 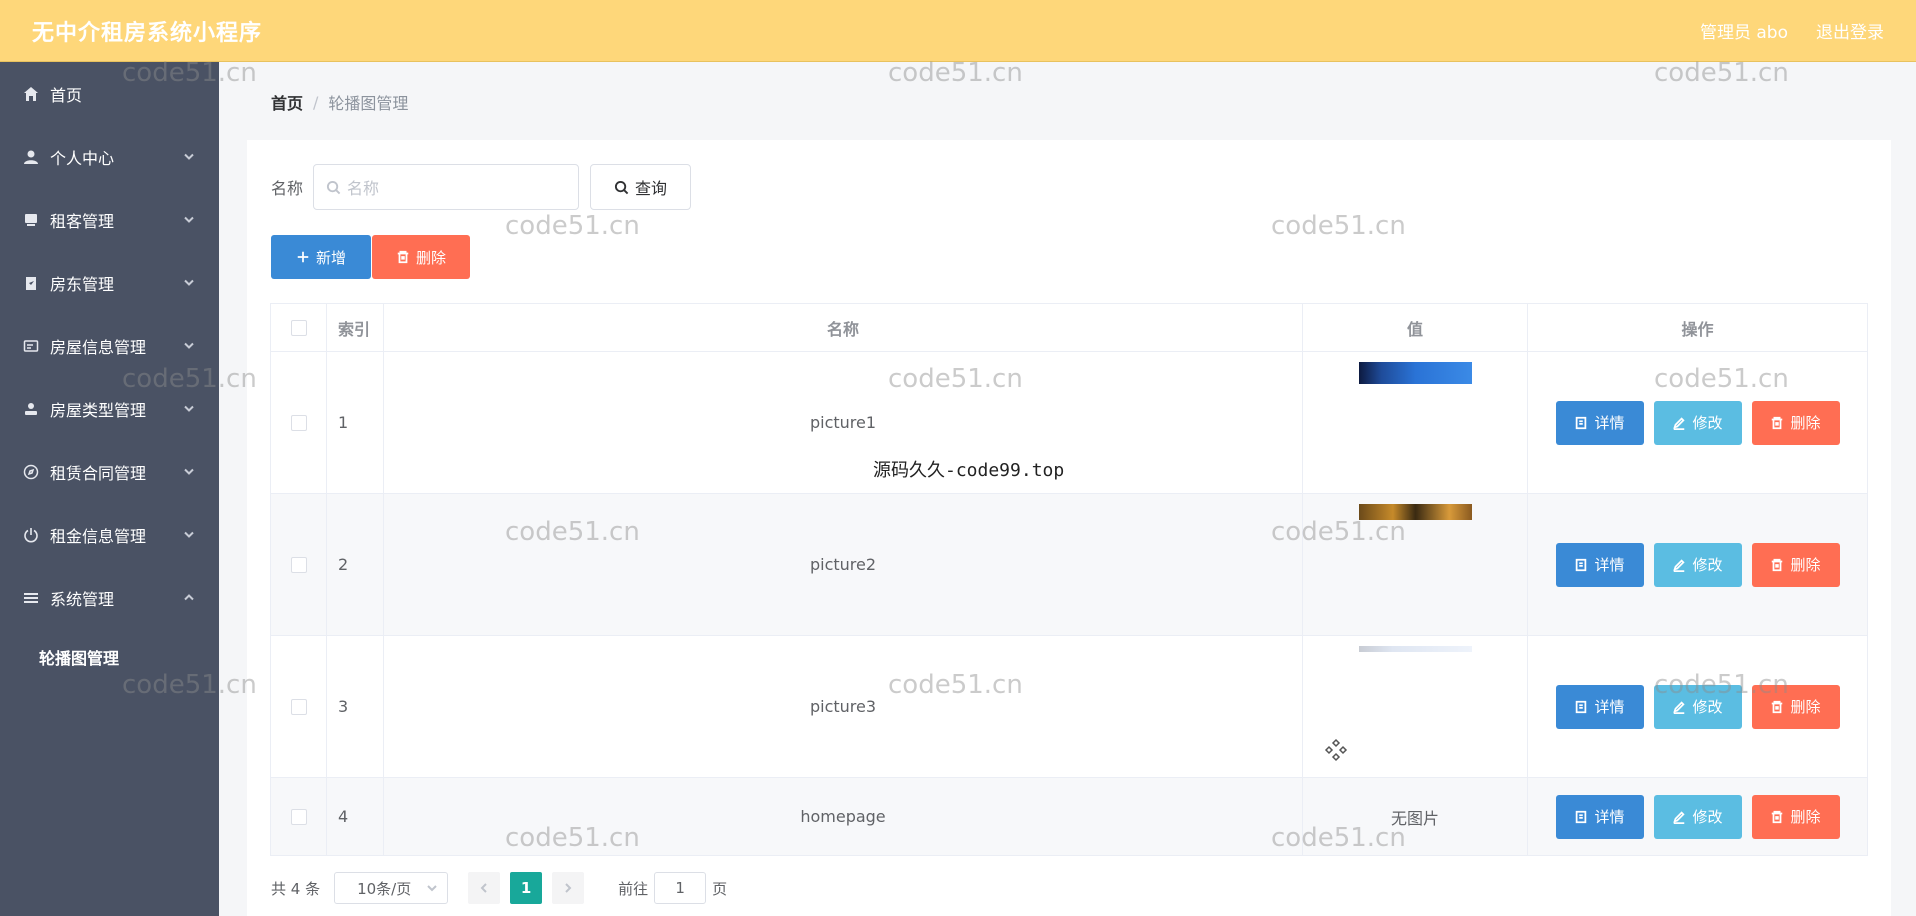 I want to click on table-row: 2 picture2 详情 修改 删除, so click(x=1069, y=565).